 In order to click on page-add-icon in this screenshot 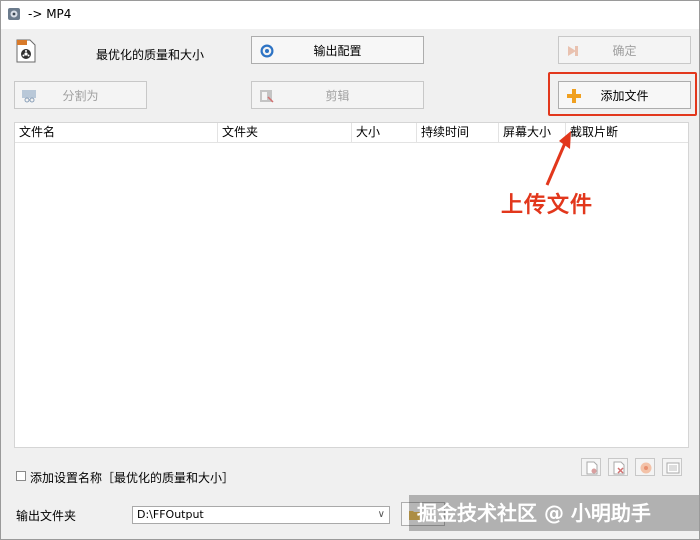, I will do `click(592, 468)`.